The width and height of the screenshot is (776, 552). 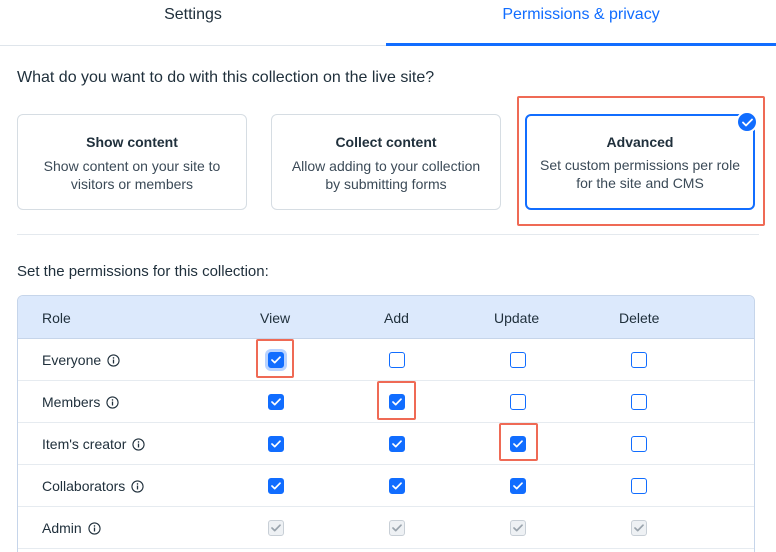 What do you see at coordinates (132, 142) in the screenshot?
I see `option-title: Show content` at bounding box center [132, 142].